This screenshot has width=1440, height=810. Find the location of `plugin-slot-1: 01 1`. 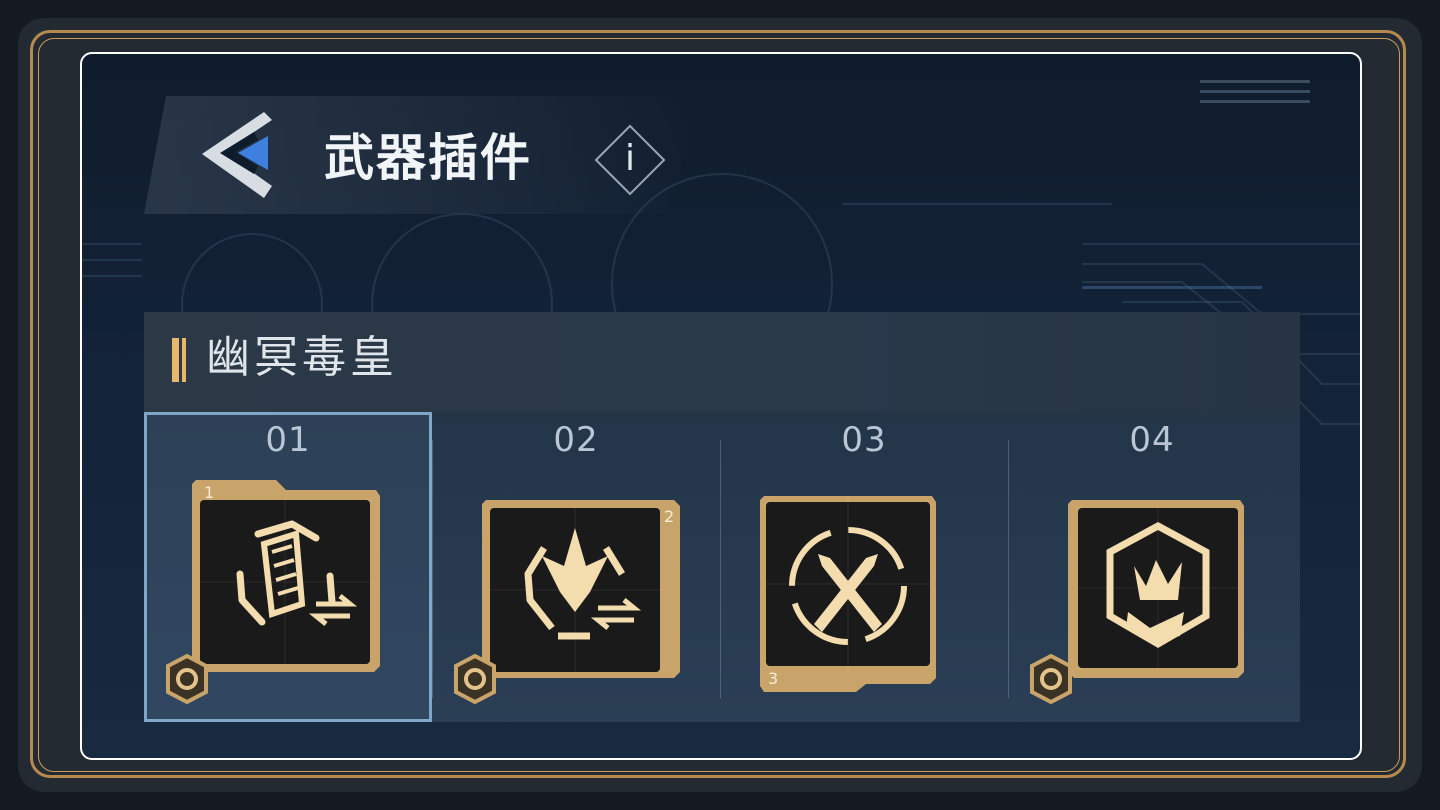

plugin-slot-1: 01 1 is located at coordinates (288, 567).